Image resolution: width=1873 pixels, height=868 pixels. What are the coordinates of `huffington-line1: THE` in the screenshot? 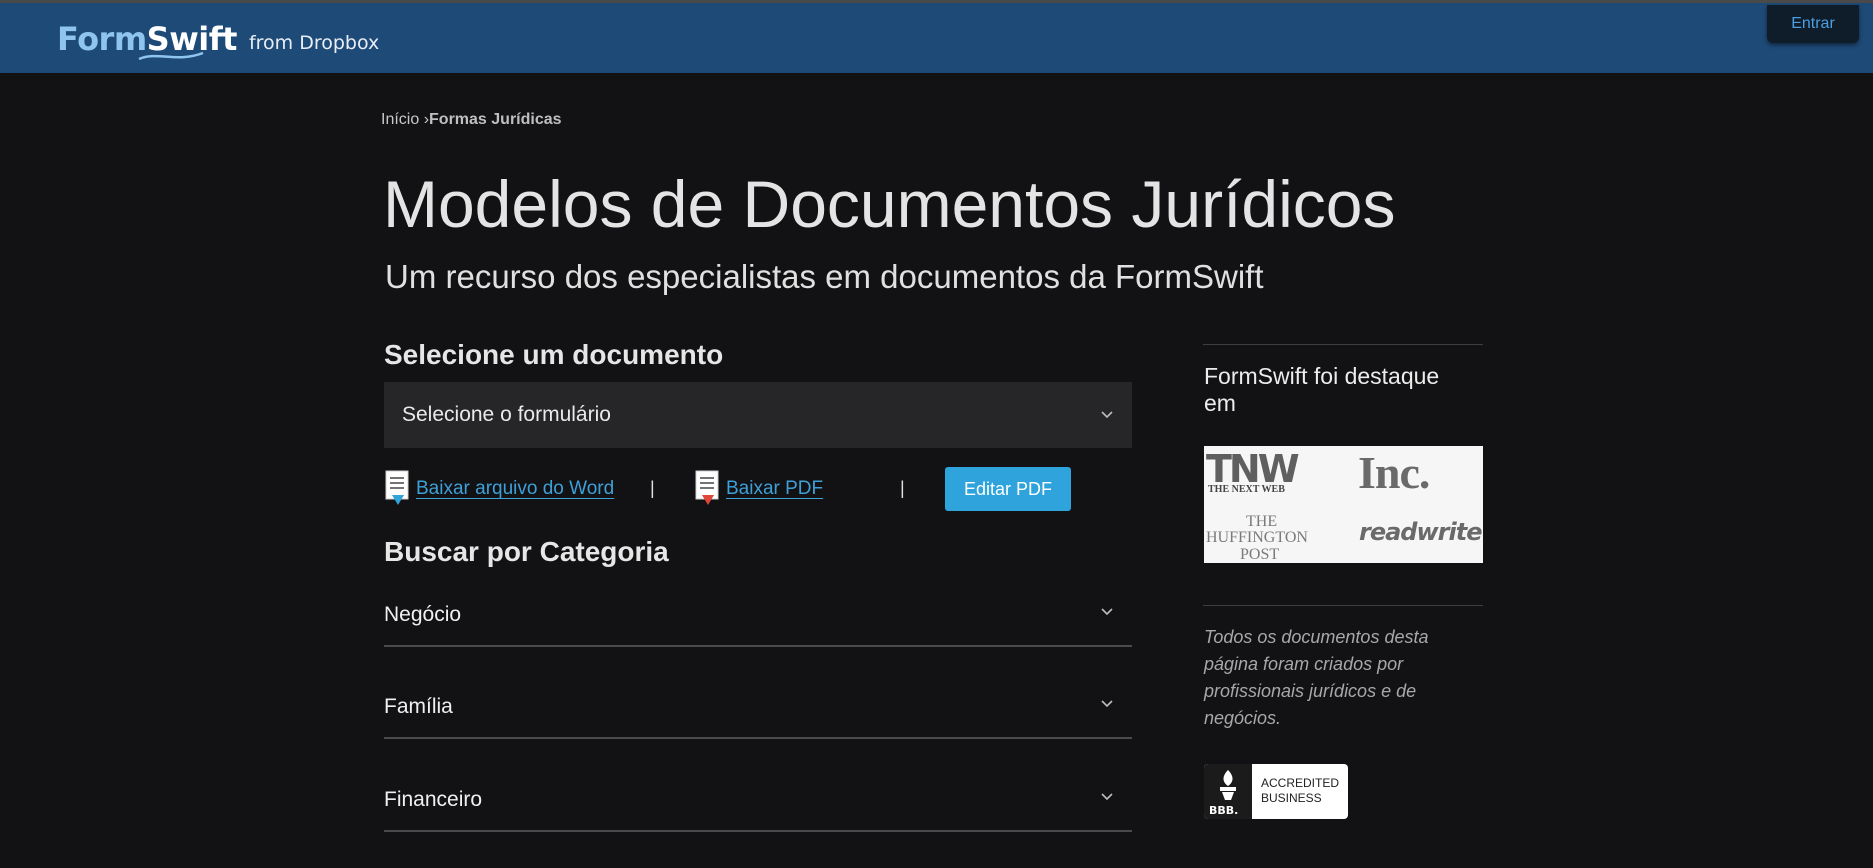 It's located at (1261, 521).